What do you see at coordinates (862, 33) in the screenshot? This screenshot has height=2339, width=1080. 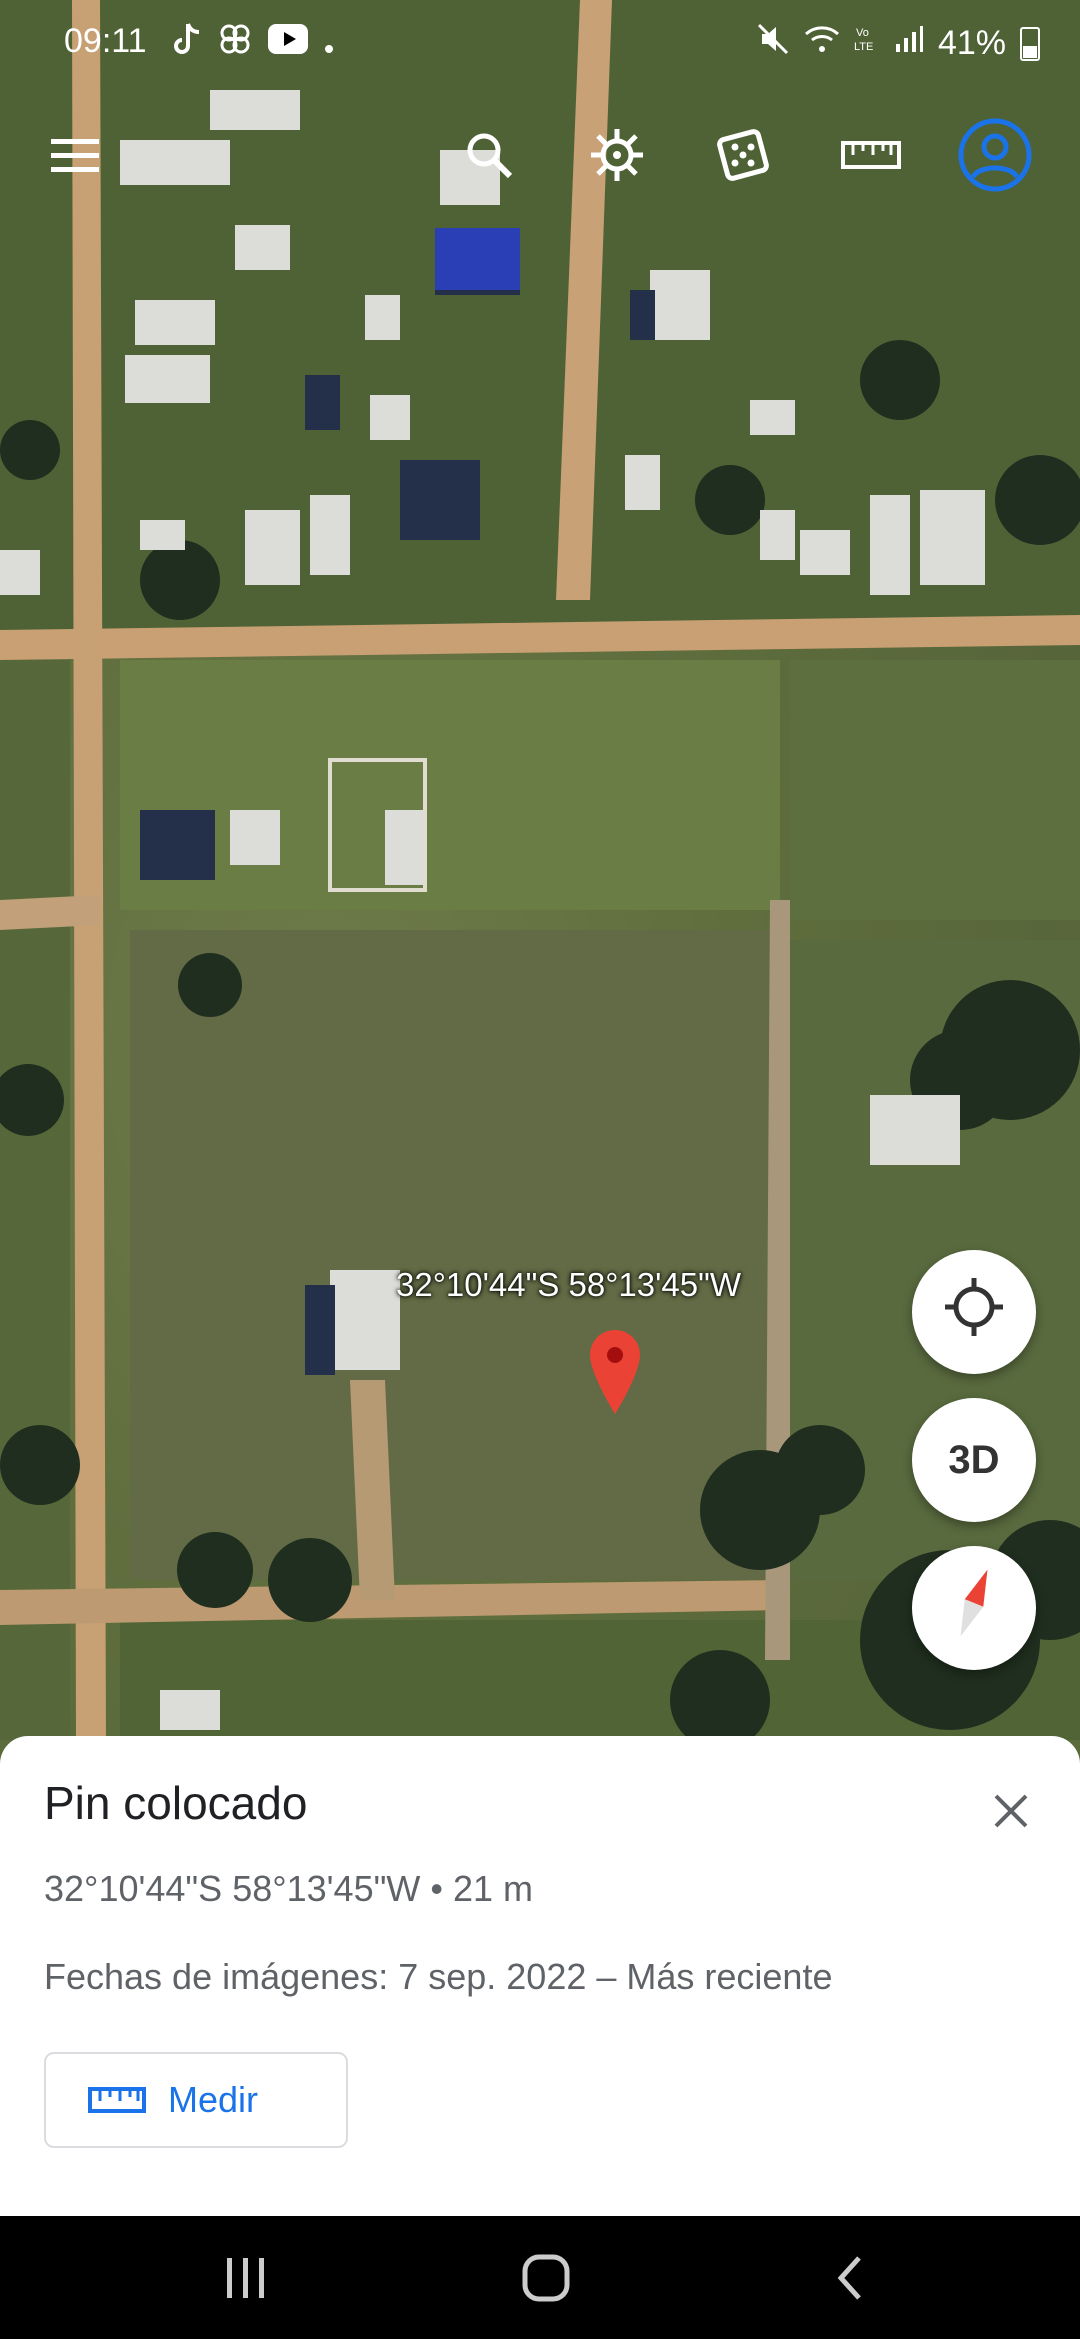 I see `svg-text: Vo` at bounding box center [862, 33].